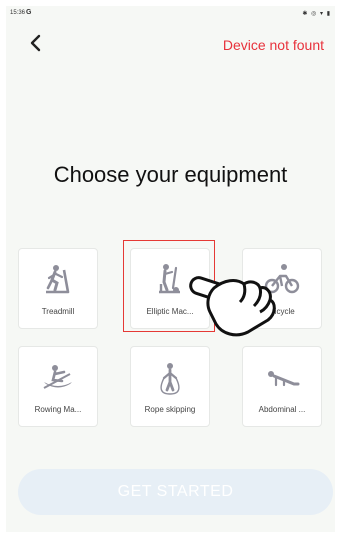  What do you see at coordinates (170, 13) in the screenshot?
I see `status-bar: 15:36 G ✱ ◎ ▾ ▮` at bounding box center [170, 13].